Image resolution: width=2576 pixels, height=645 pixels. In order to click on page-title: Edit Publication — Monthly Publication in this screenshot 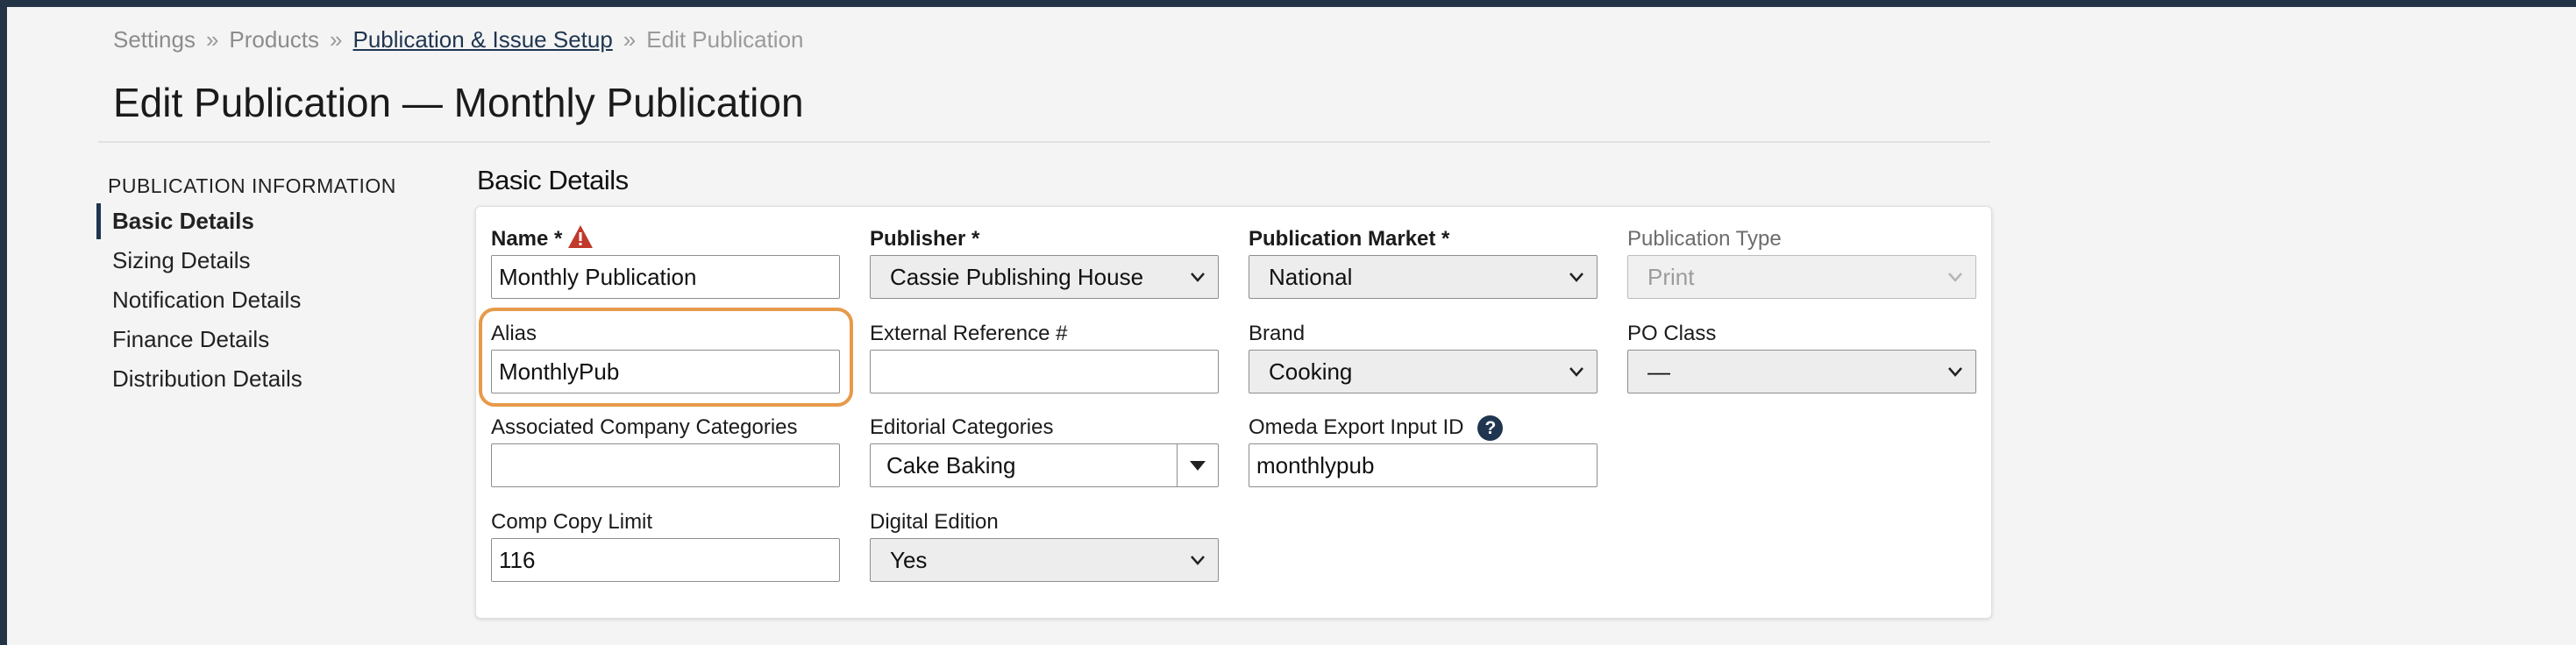, I will do `click(458, 102)`.